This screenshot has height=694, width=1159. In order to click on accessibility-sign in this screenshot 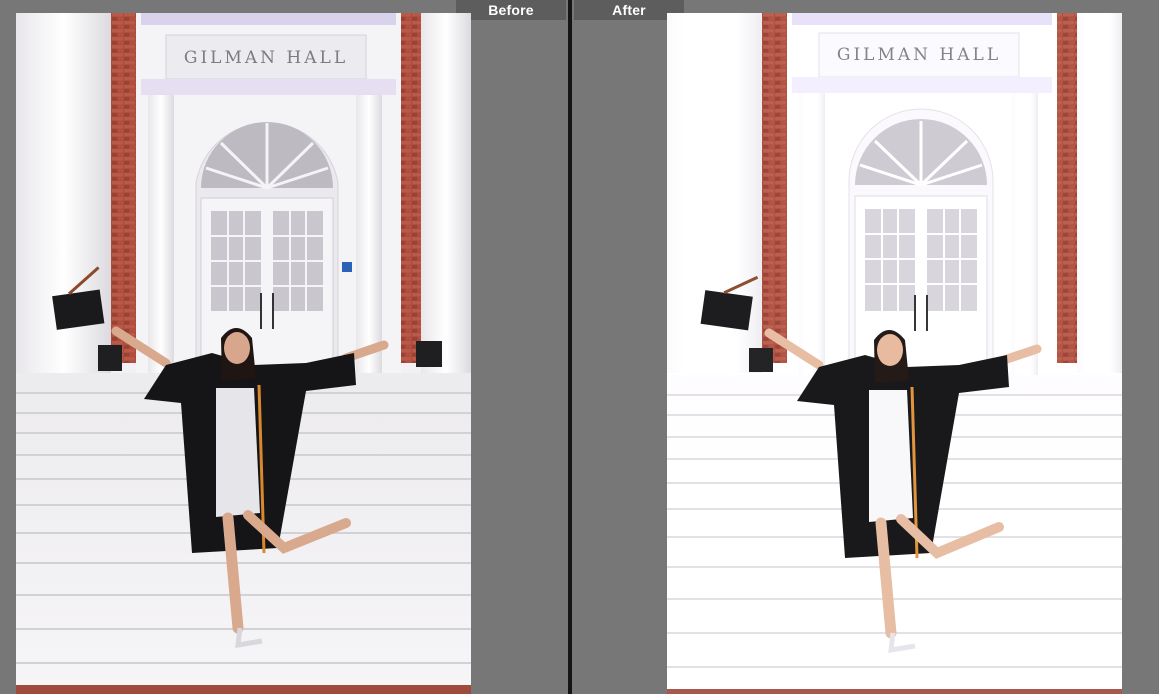, I will do `click(347, 267)`.